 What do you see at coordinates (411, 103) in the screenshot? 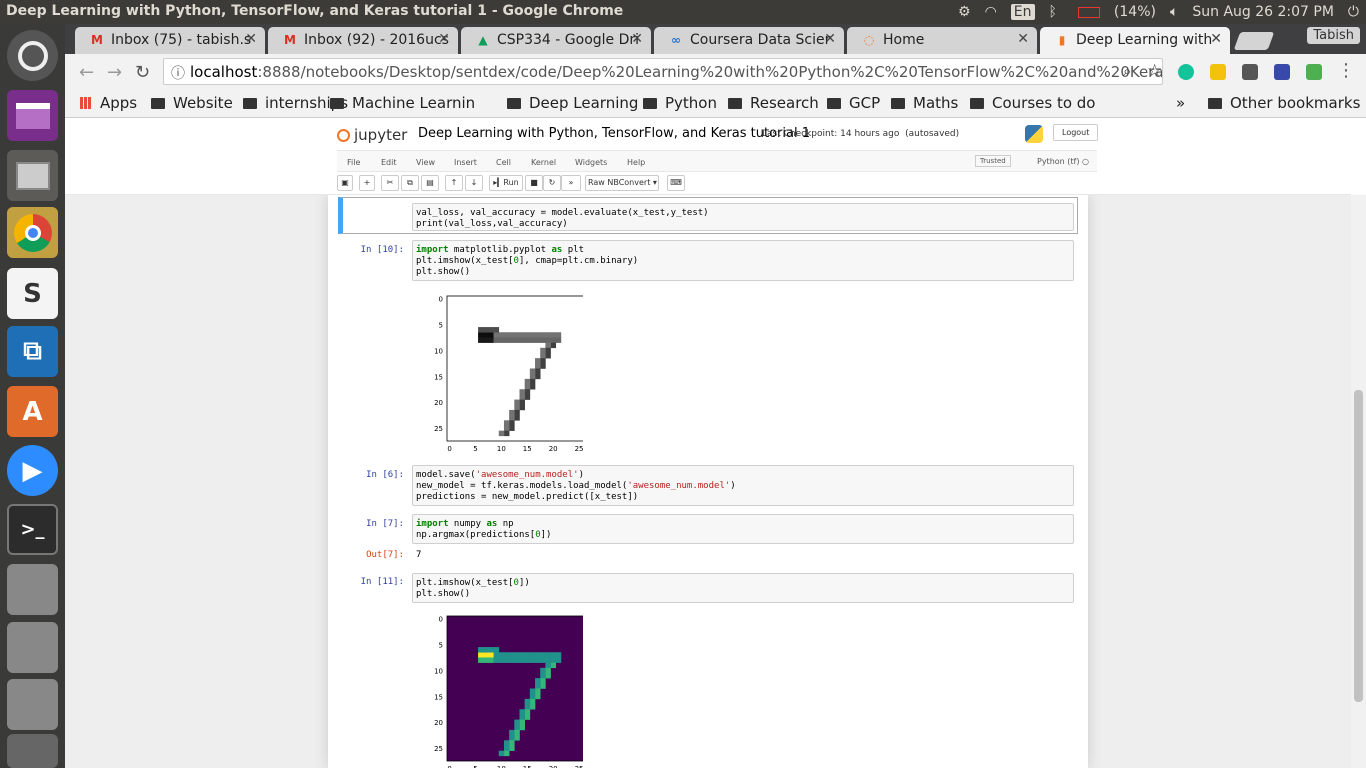
I see `bookmark-machine-learning: Machine Learnin` at bounding box center [411, 103].